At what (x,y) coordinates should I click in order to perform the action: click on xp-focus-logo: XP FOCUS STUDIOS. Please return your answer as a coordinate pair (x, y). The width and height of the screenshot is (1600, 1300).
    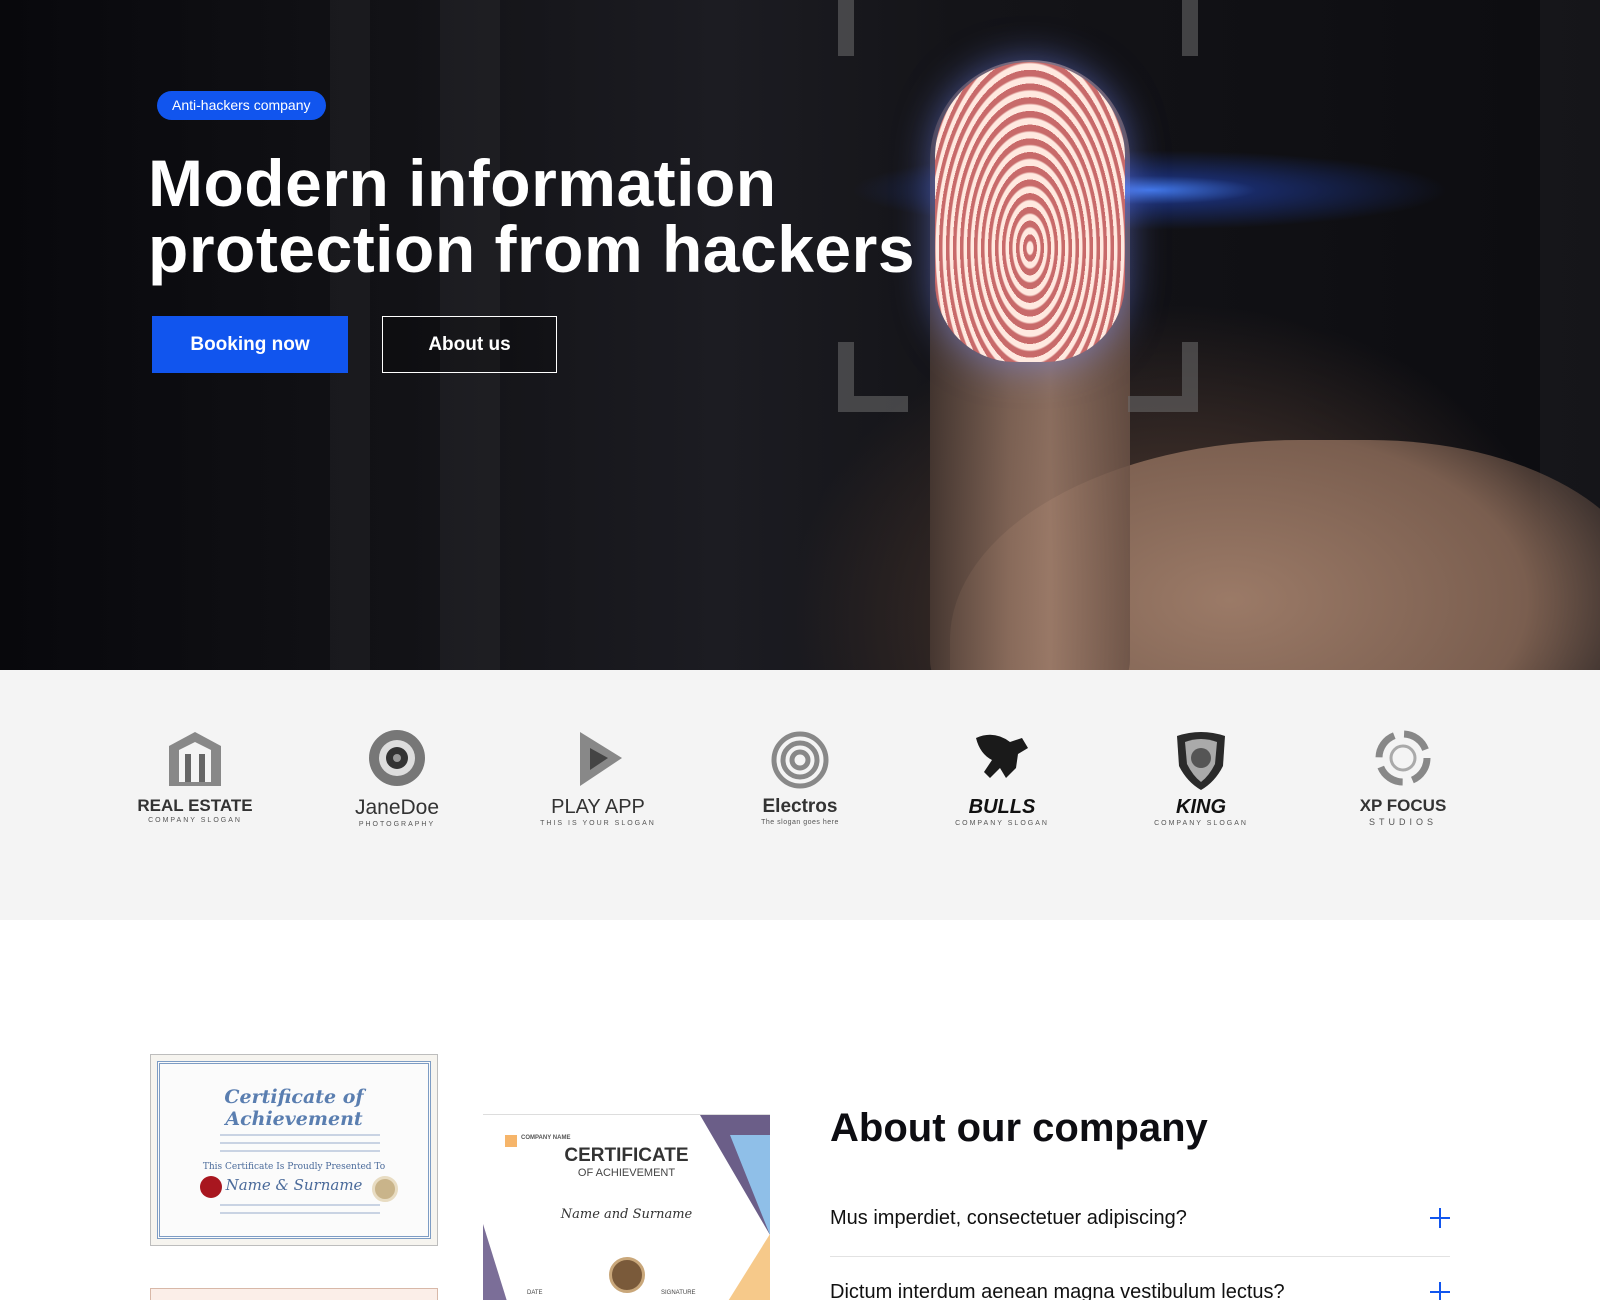
    Looking at the image, I should click on (1403, 798).